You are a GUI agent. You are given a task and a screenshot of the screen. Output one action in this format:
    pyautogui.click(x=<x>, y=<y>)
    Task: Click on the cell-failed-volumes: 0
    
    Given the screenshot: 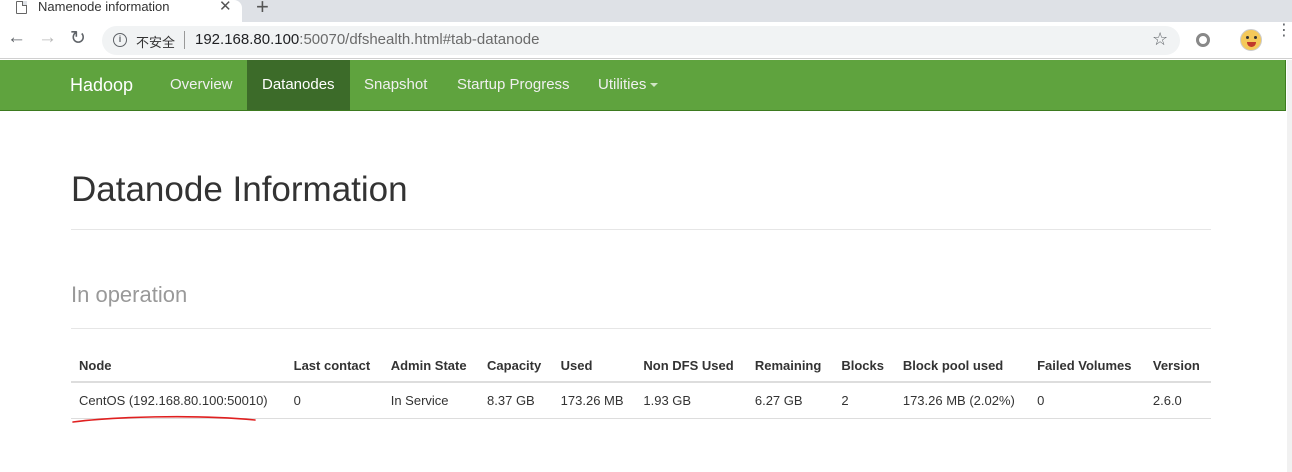 What is the action you would take?
    pyautogui.click(x=1087, y=400)
    